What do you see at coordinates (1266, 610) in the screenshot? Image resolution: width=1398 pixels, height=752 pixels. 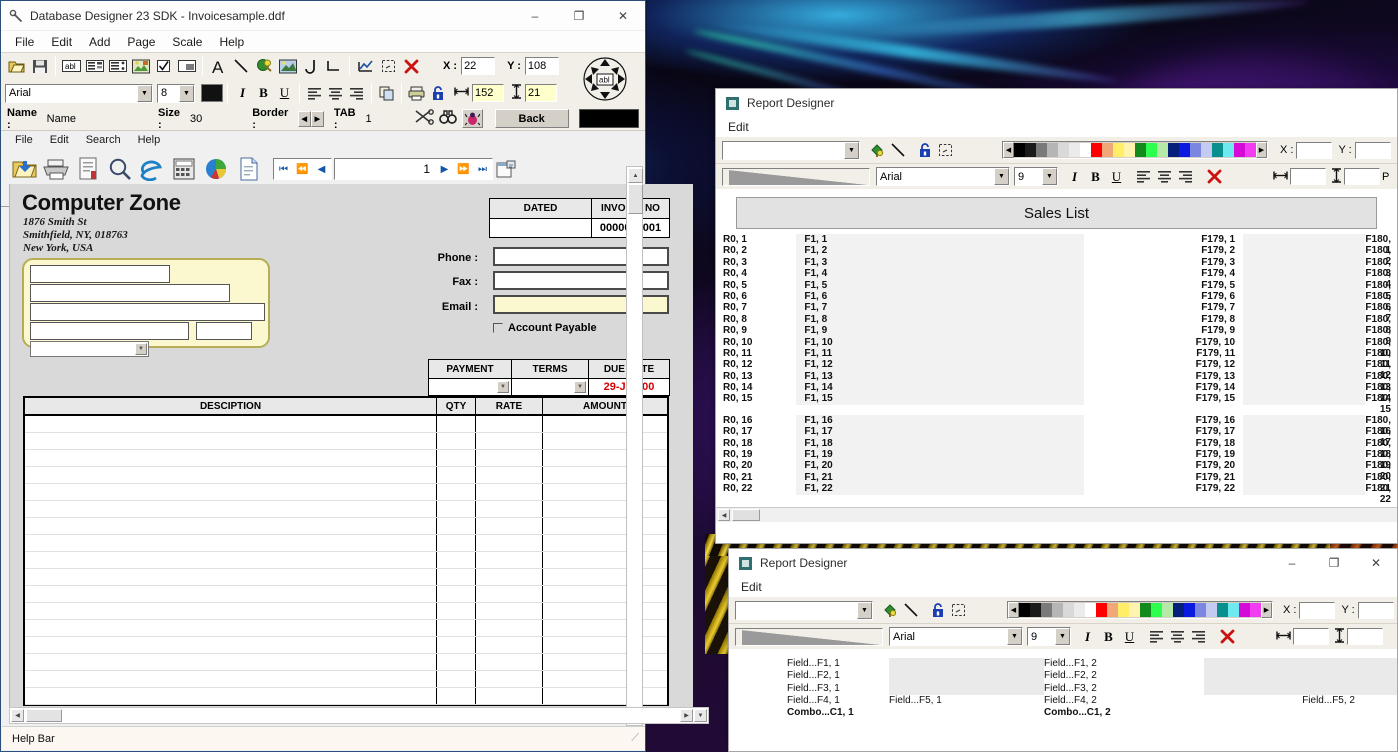 I see `palette-next-button: ▶` at bounding box center [1266, 610].